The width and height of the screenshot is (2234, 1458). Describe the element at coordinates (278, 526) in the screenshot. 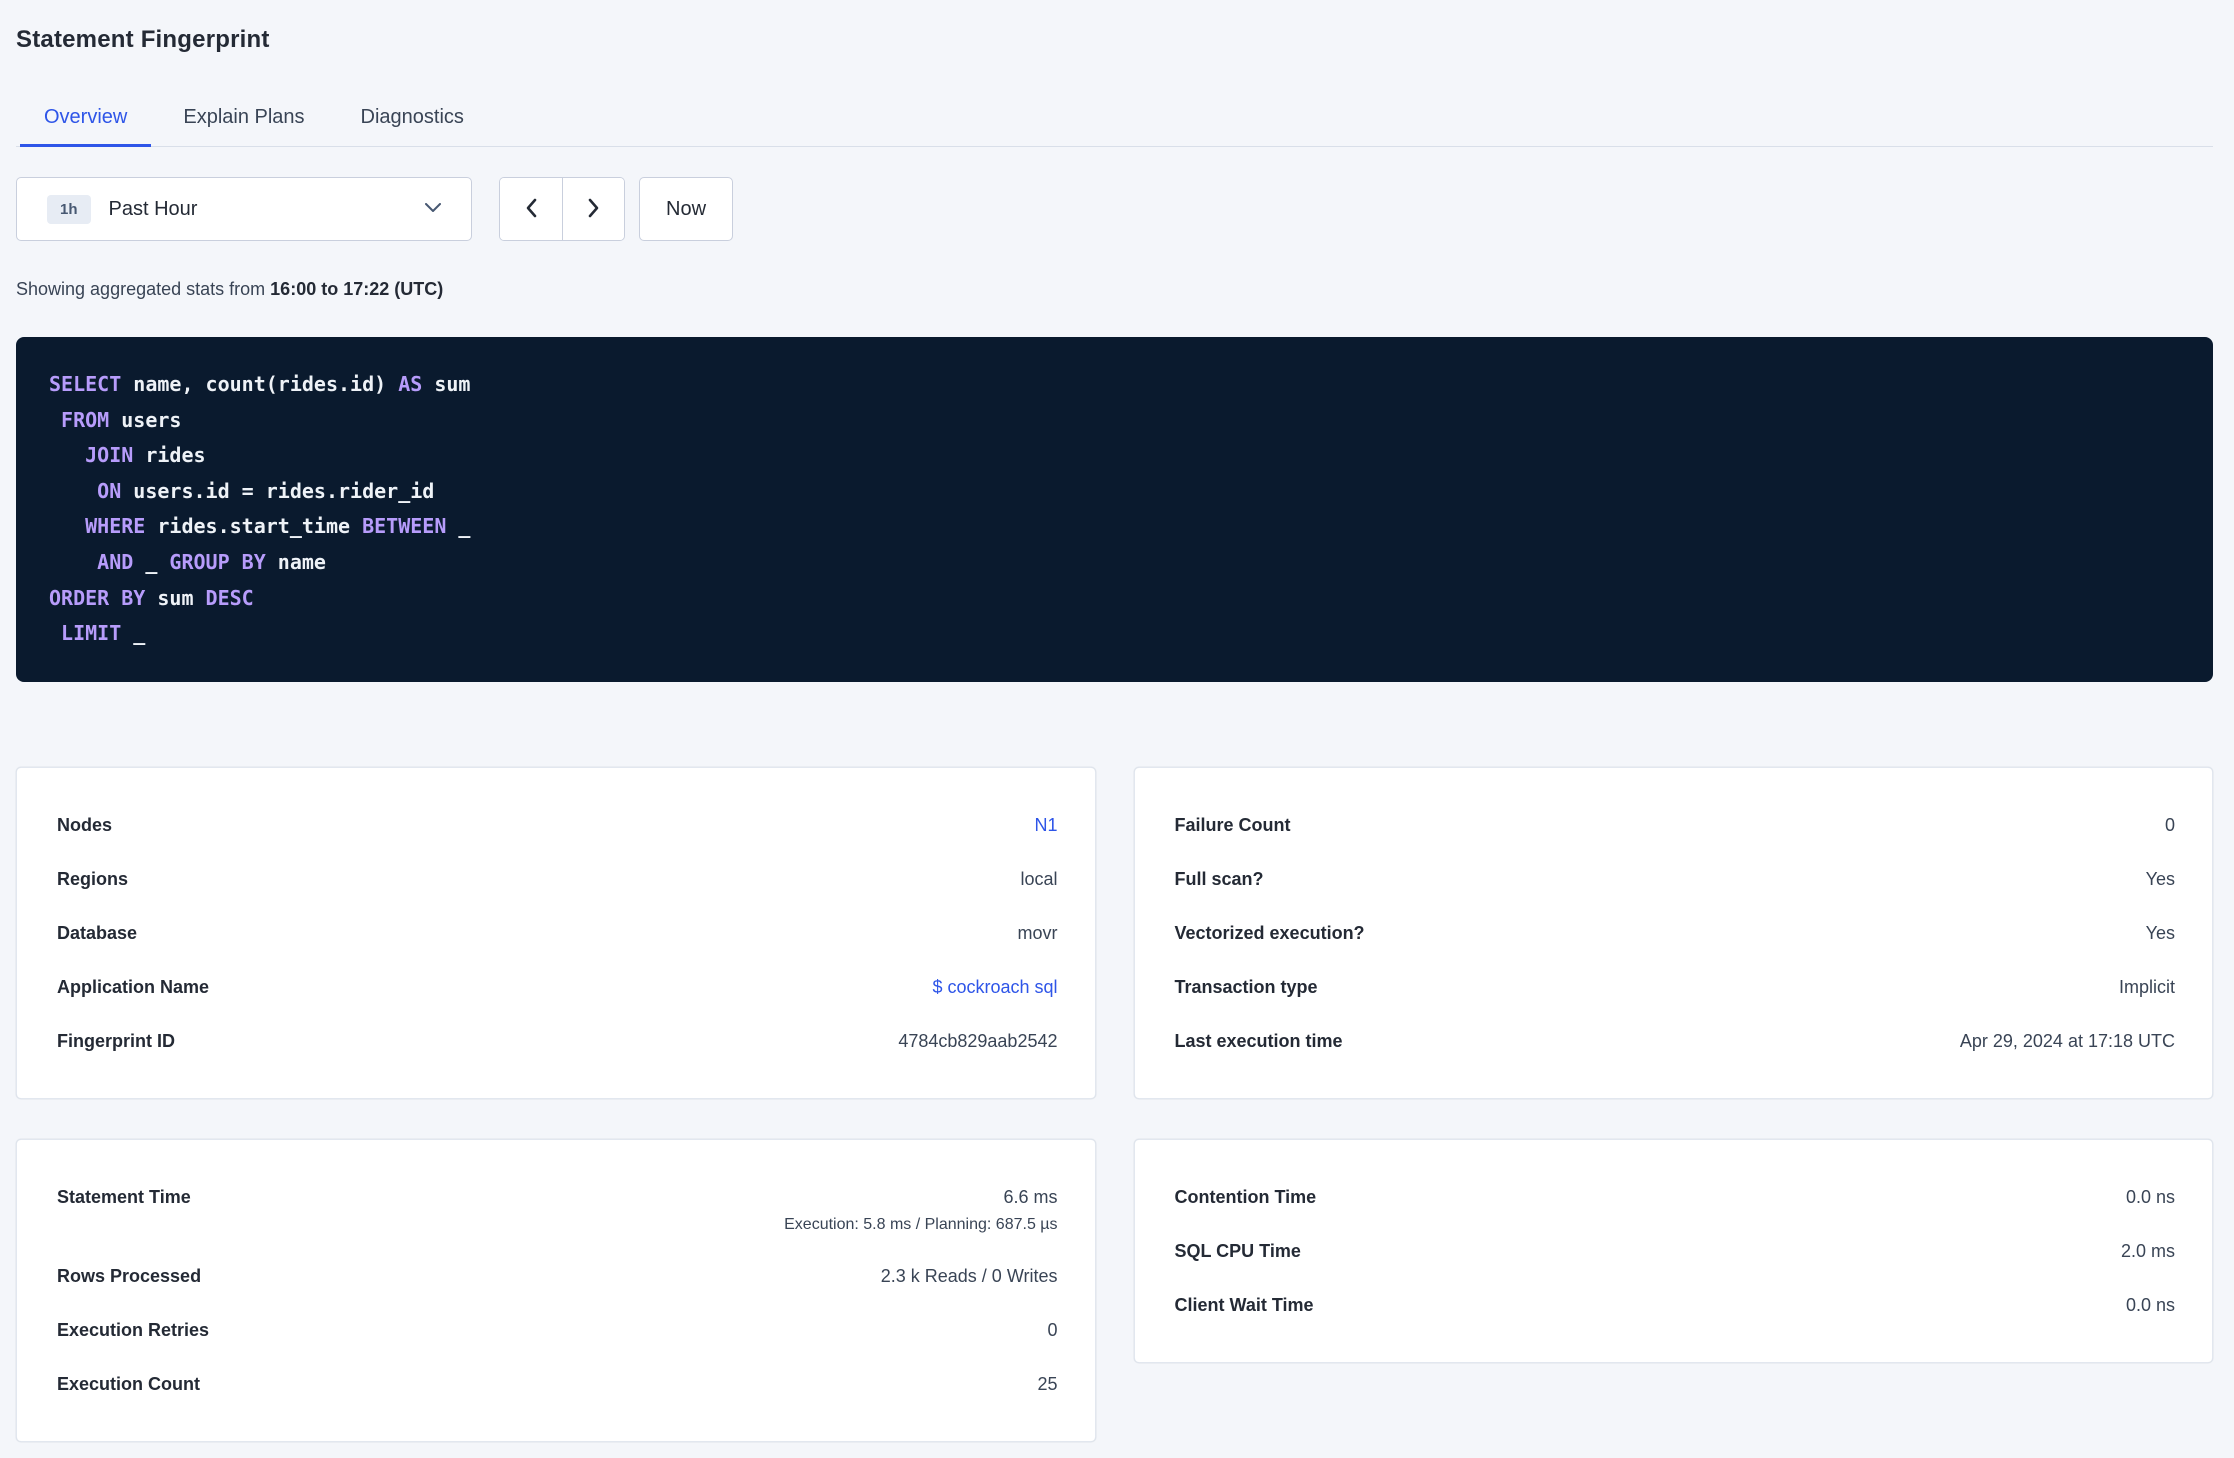

I see `sql-line: WHERE rides.start_time BETWEEN _` at that location.